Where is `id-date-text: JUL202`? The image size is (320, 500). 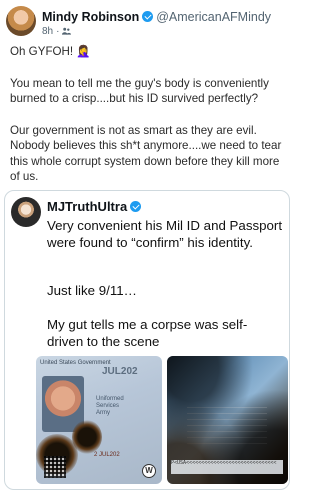 id-date-text: JUL202 is located at coordinates (120, 371).